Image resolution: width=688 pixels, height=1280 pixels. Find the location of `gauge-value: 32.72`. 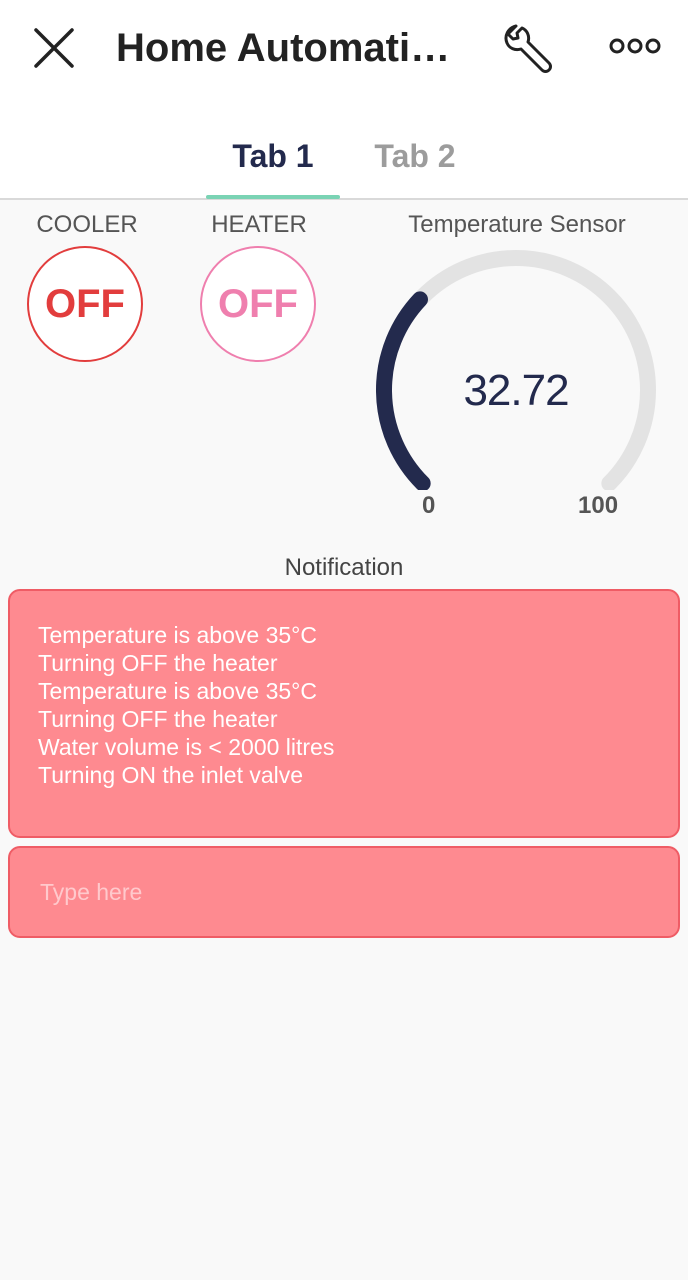

gauge-value: 32.72 is located at coordinates (516, 390).